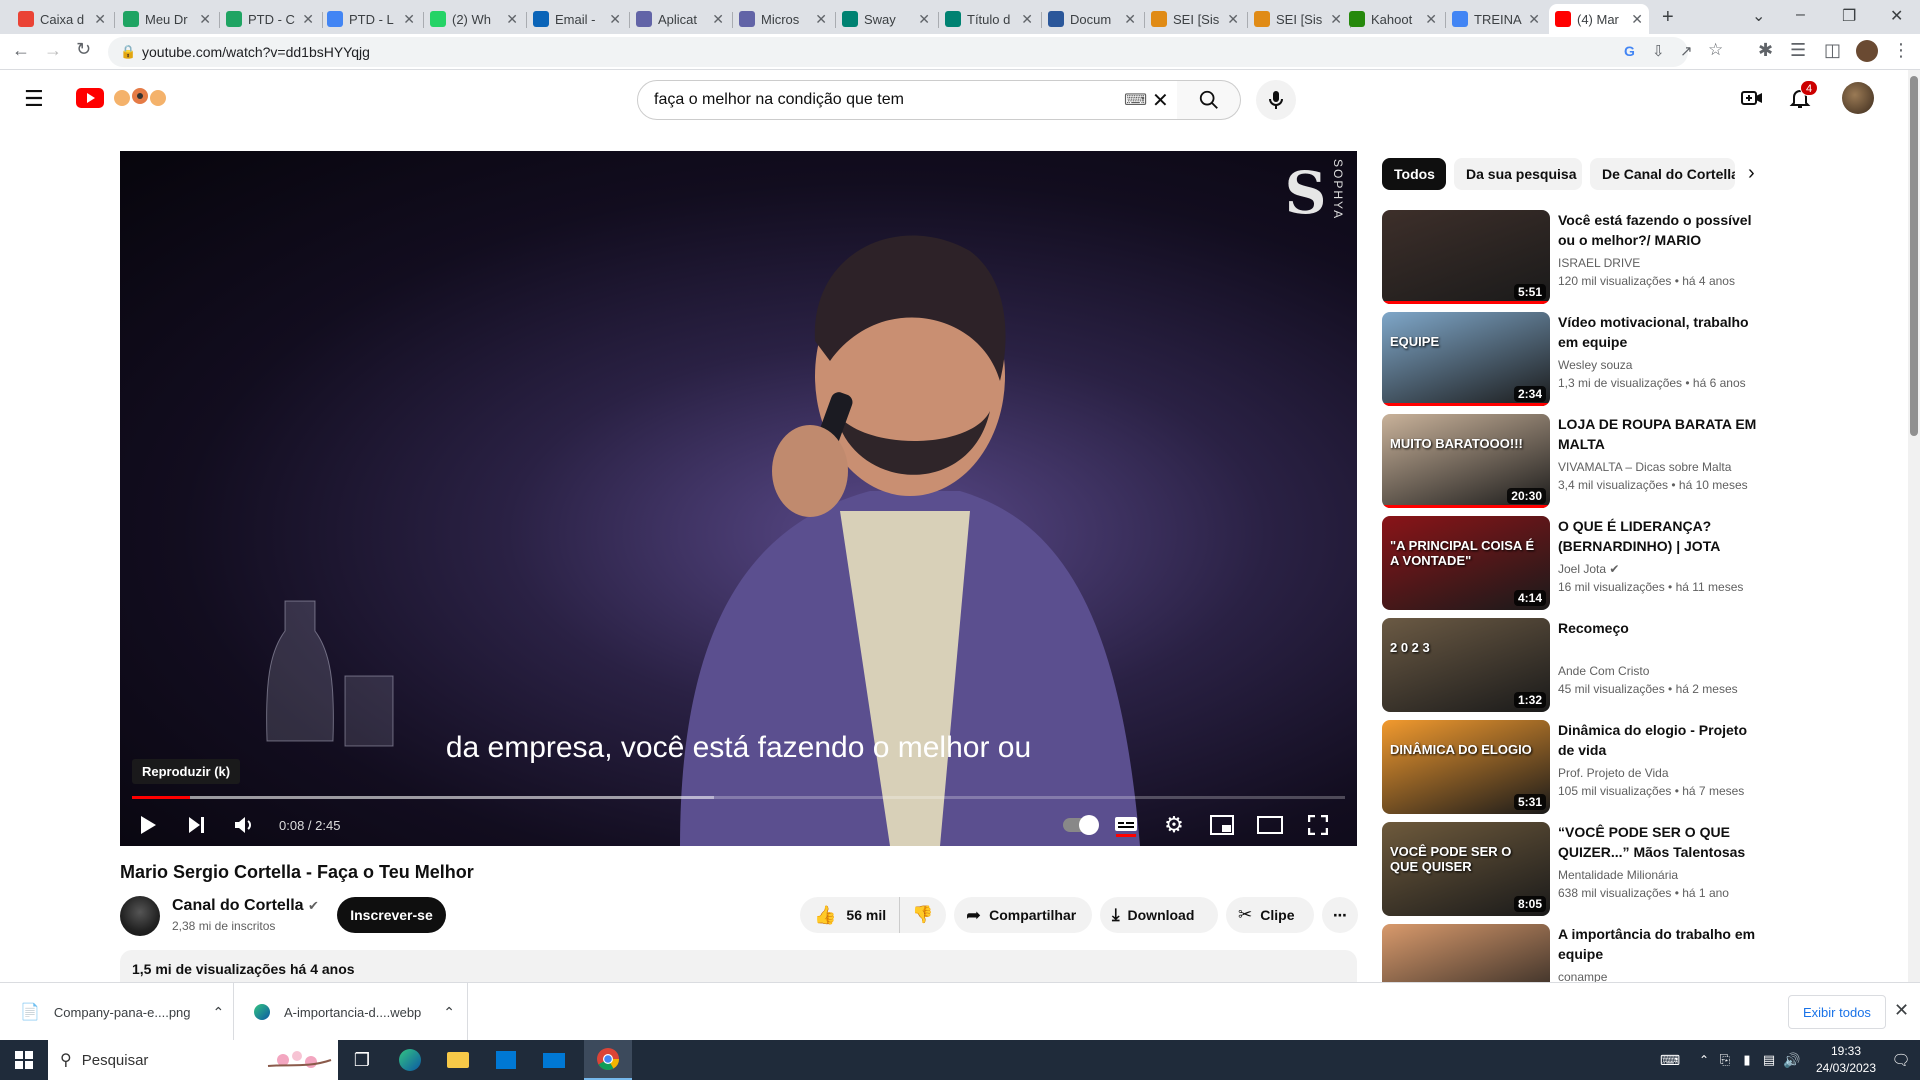 The width and height of the screenshot is (1920, 1080). Describe the element at coordinates (1896, 16) in the screenshot. I see `close-window-icon: ✕` at that location.